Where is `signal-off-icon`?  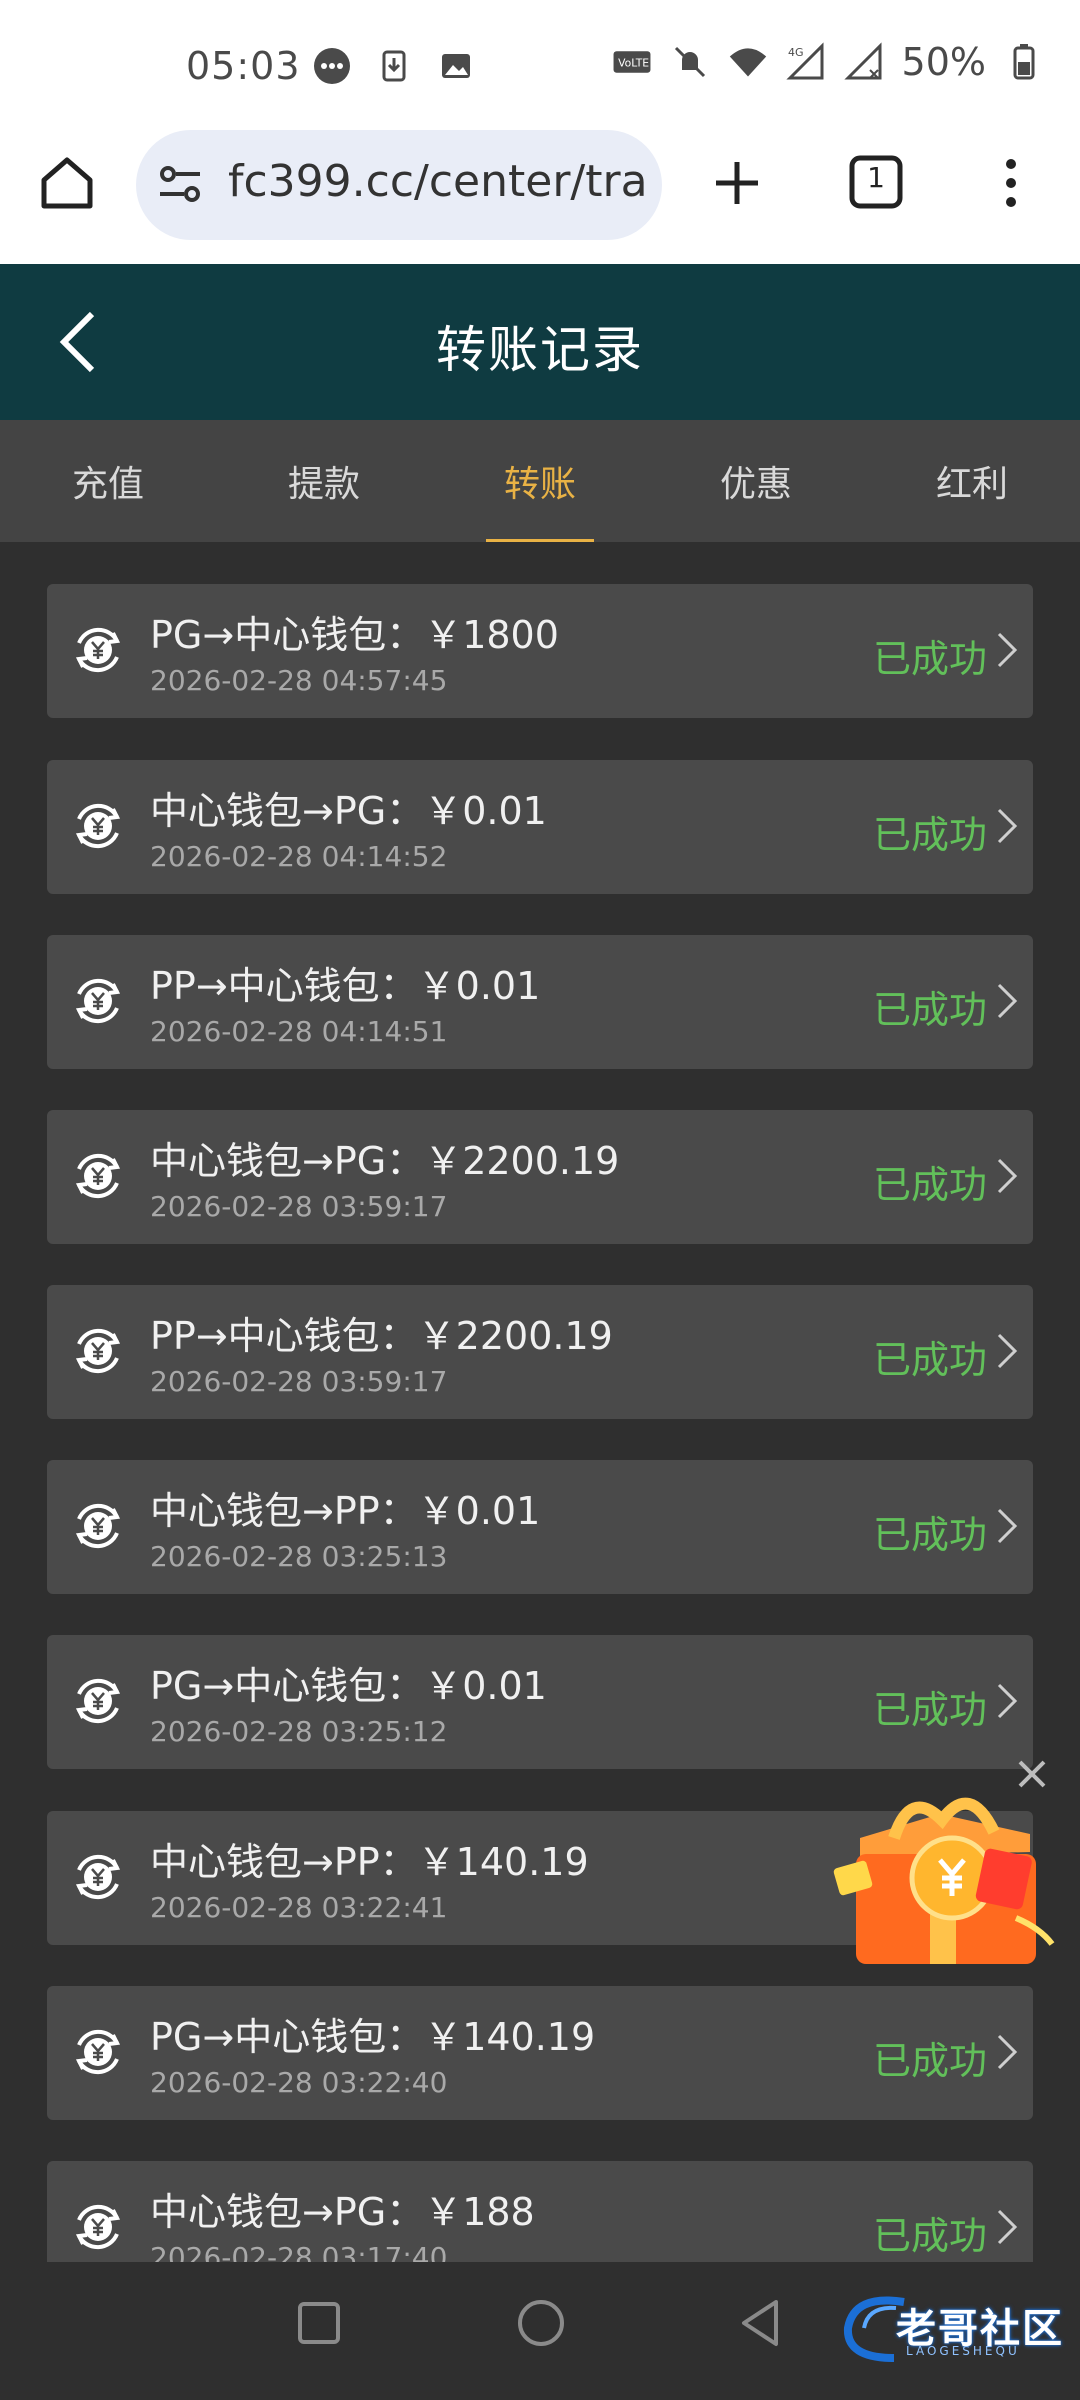
signal-off-icon is located at coordinates (863, 62).